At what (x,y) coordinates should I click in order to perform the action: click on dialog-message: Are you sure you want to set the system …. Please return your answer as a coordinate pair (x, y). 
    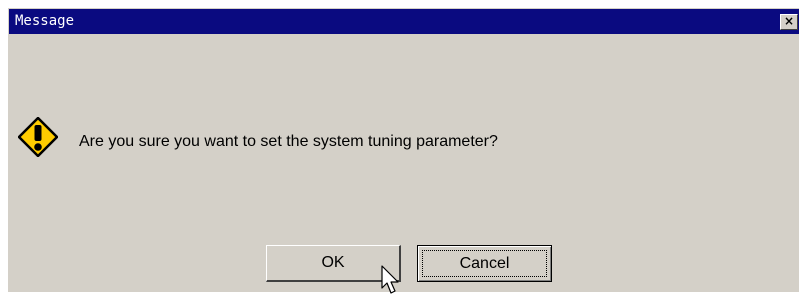
    Looking at the image, I should click on (288, 141).